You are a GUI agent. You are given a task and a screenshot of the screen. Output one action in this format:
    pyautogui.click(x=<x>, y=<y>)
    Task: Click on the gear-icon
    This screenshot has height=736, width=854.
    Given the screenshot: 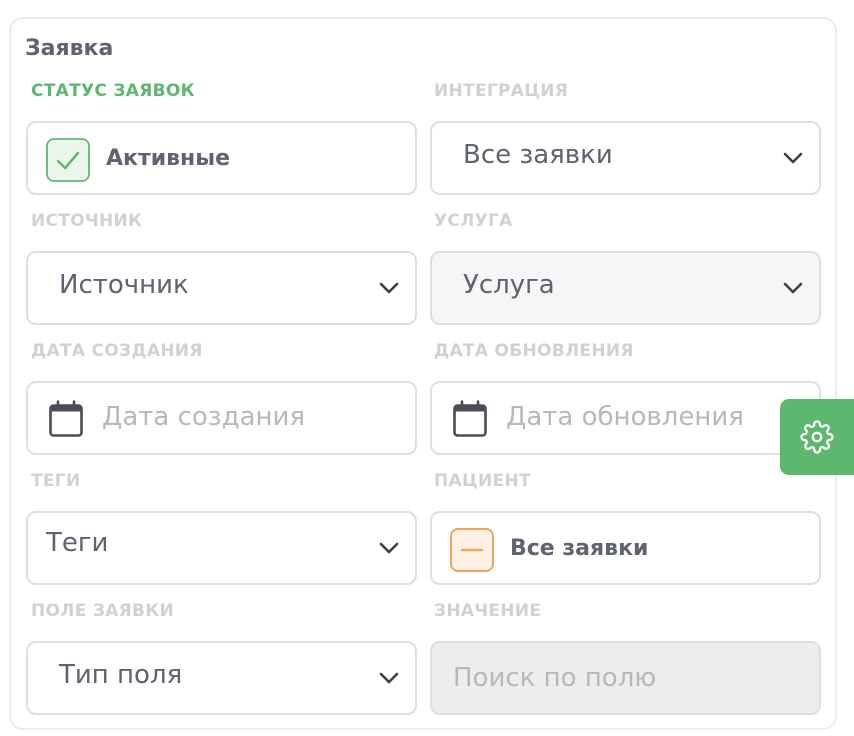 What is the action you would take?
    pyautogui.click(x=817, y=437)
    